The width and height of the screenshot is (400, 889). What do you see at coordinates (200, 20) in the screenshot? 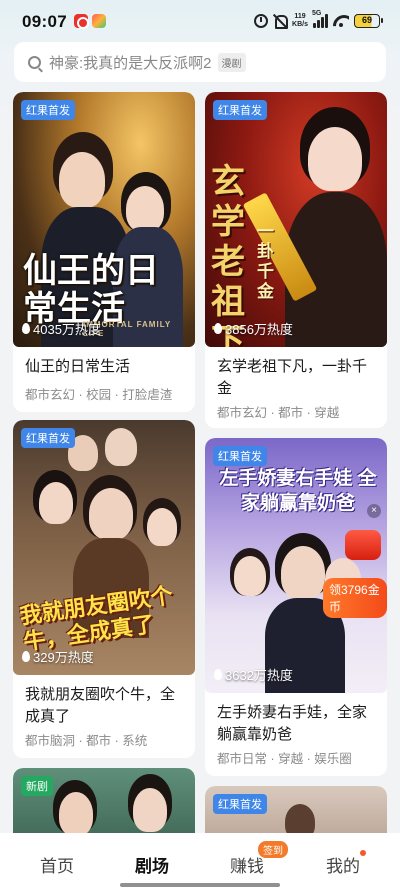
I see `status-bar: 09:07 119 KB/s 5G 69` at bounding box center [200, 20].